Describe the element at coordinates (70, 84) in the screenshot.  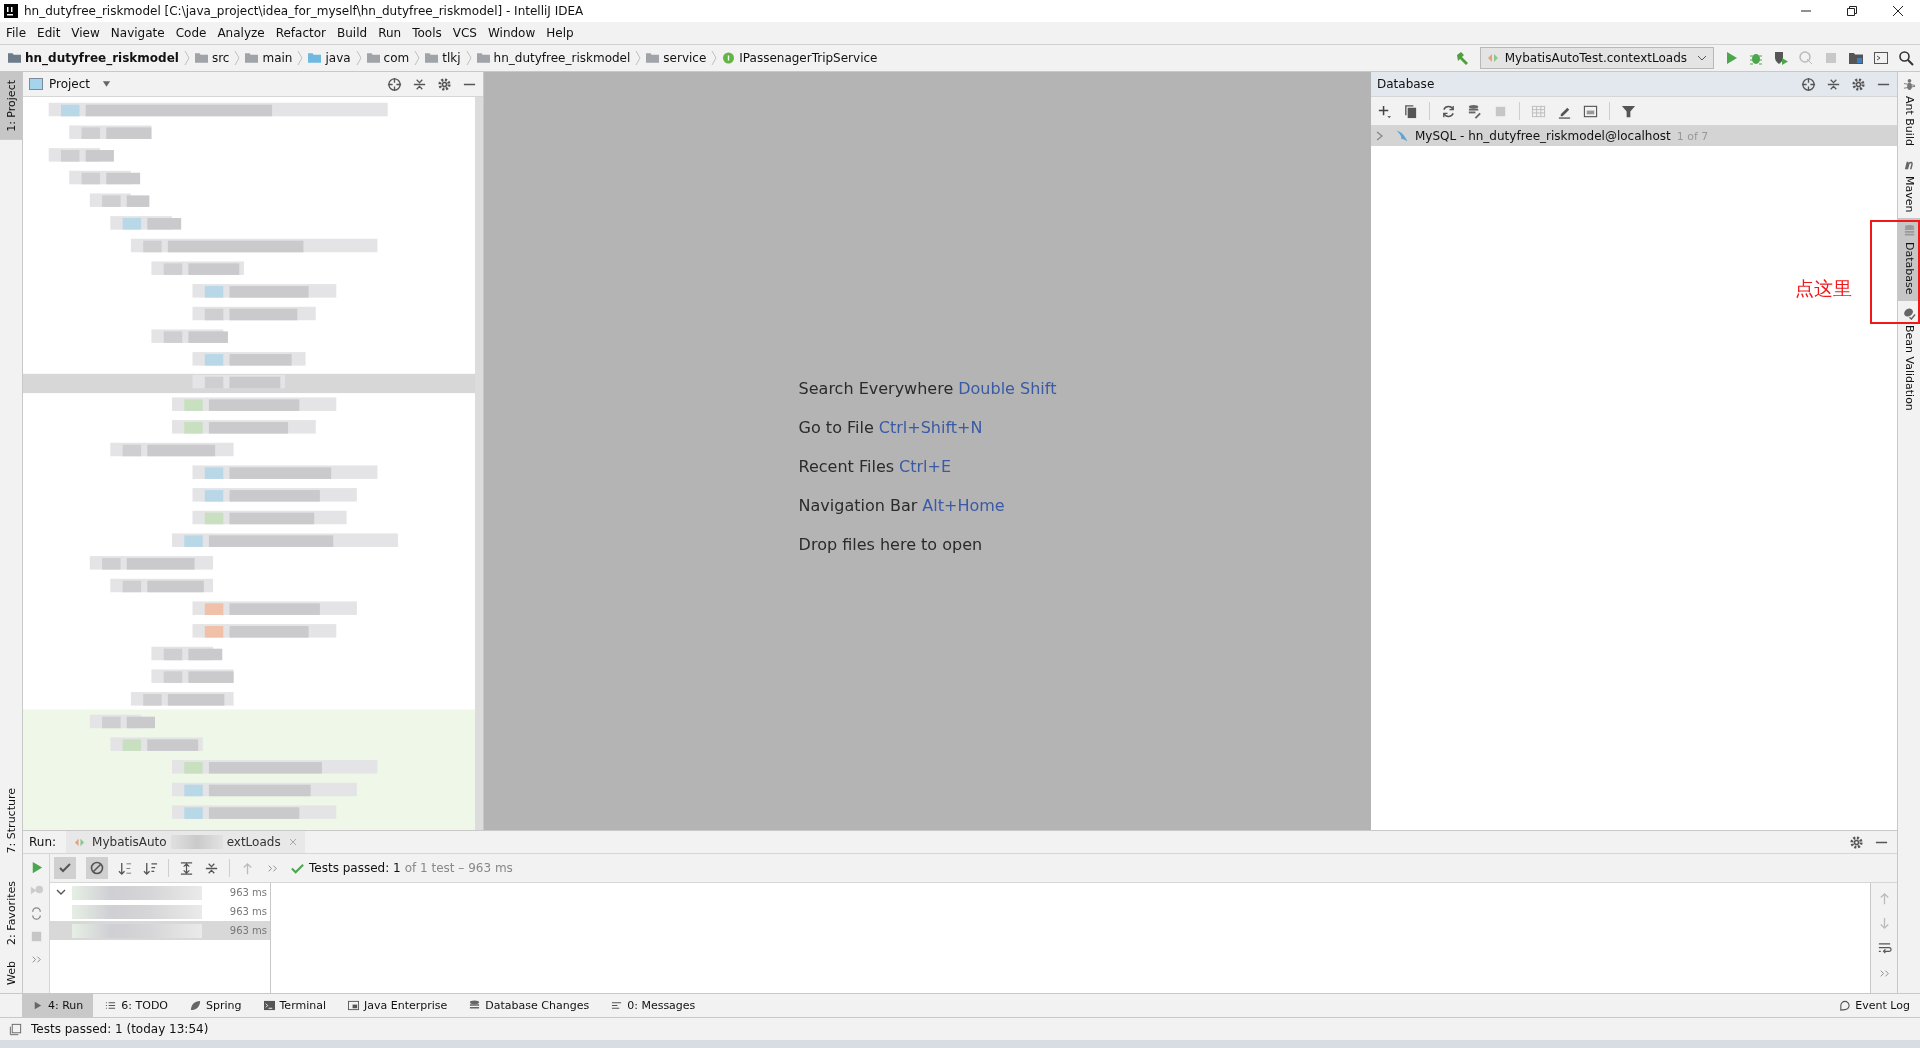
I see `panel-title-dropdown: Project` at that location.